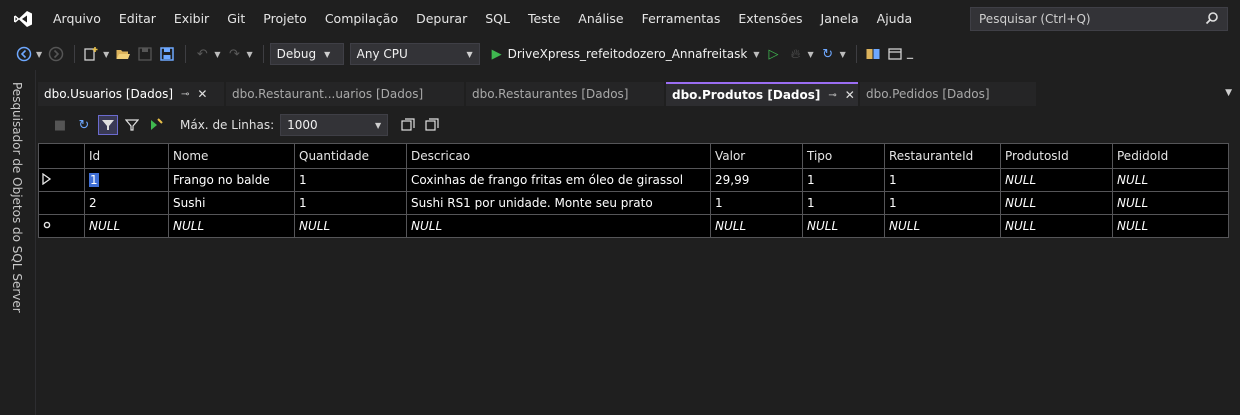 The height and width of the screenshot is (420, 1243). I want to click on menu-sql: SQL, so click(497, 19).